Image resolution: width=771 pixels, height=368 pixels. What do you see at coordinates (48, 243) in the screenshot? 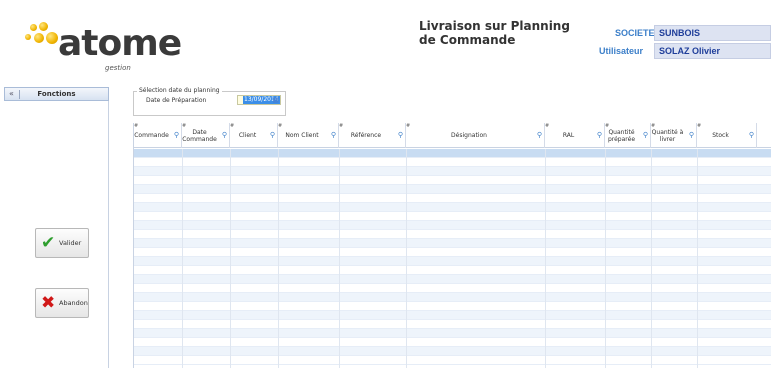
I see `check-icon: ✔` at bounding box center [48, 243].